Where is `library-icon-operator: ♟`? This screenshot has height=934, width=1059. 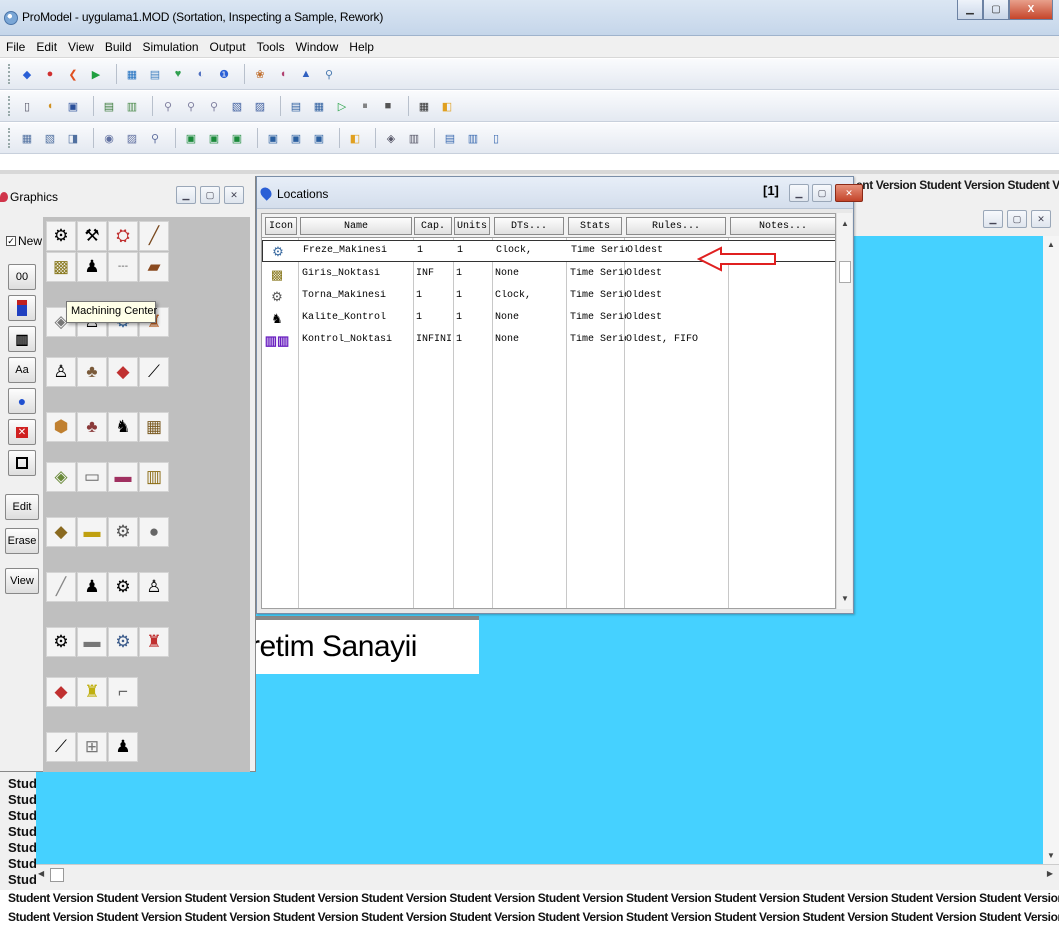
library-icon-operator: ♟ is located at coordinates (92, 267).